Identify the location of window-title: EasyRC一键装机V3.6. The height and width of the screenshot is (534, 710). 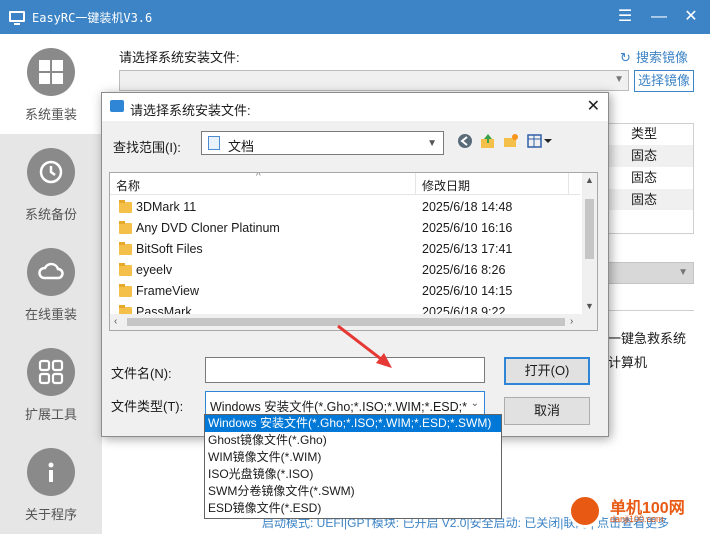
(92, 18).